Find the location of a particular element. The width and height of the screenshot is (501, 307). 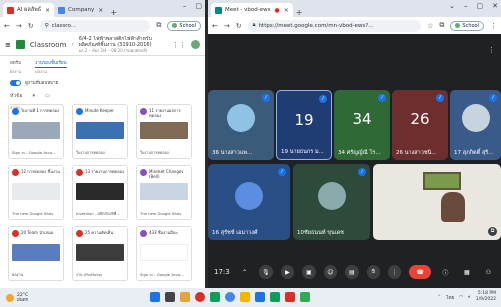

meet-pin-icon: ⋮ is located at coordinates (491, 50).